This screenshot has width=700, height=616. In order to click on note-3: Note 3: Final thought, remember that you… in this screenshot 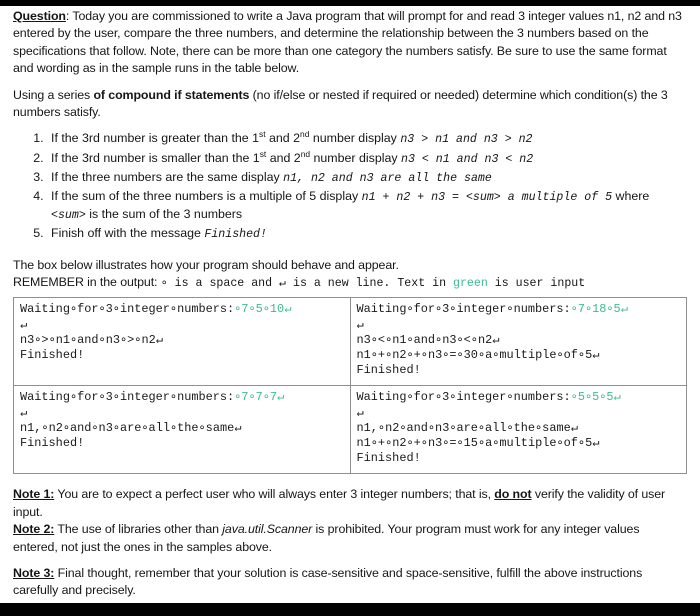, I will do `click(350, 582)`.